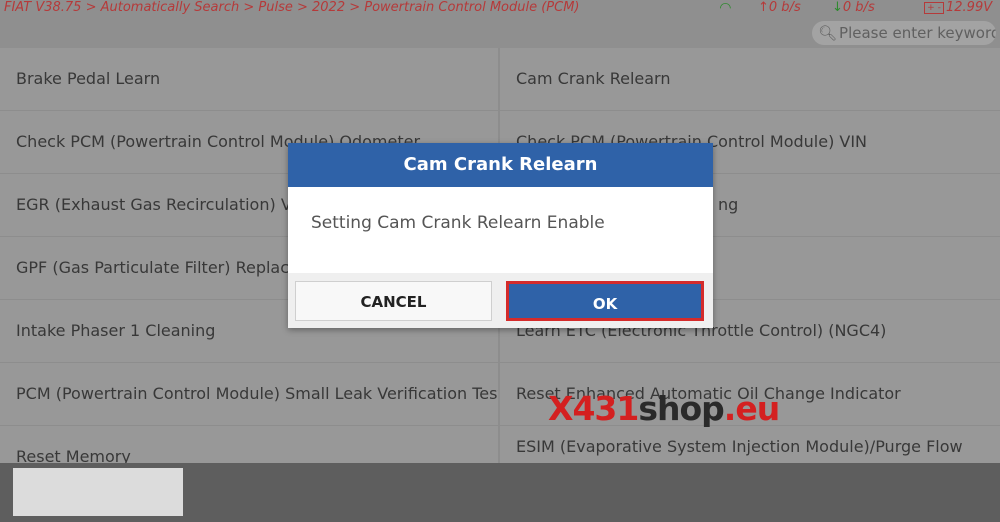 This screenshot has width=1000, height=522. I want to click on download-rate: ↓0 b/s, so click(853, 7).